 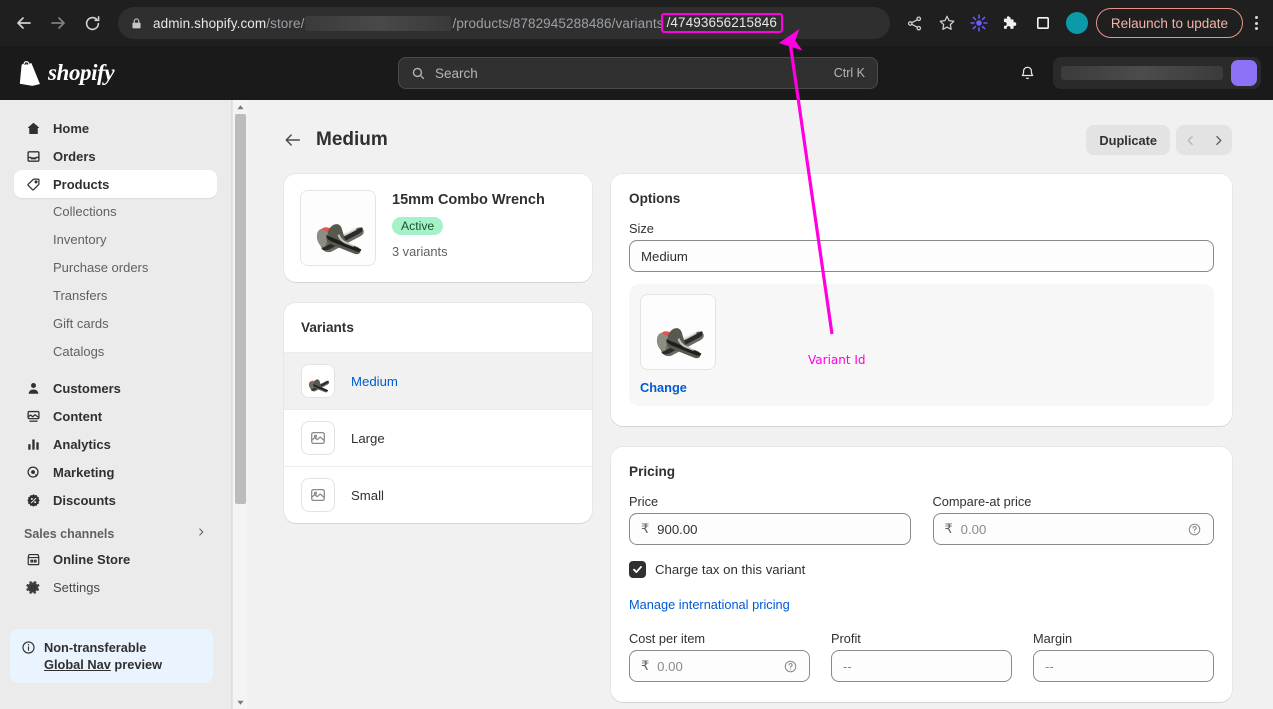 What do you see at coordinates (115, 533) in the screenshot?
I see `sidebar-section-sales-channels: Sales channels` at bounding box center [115, 533].